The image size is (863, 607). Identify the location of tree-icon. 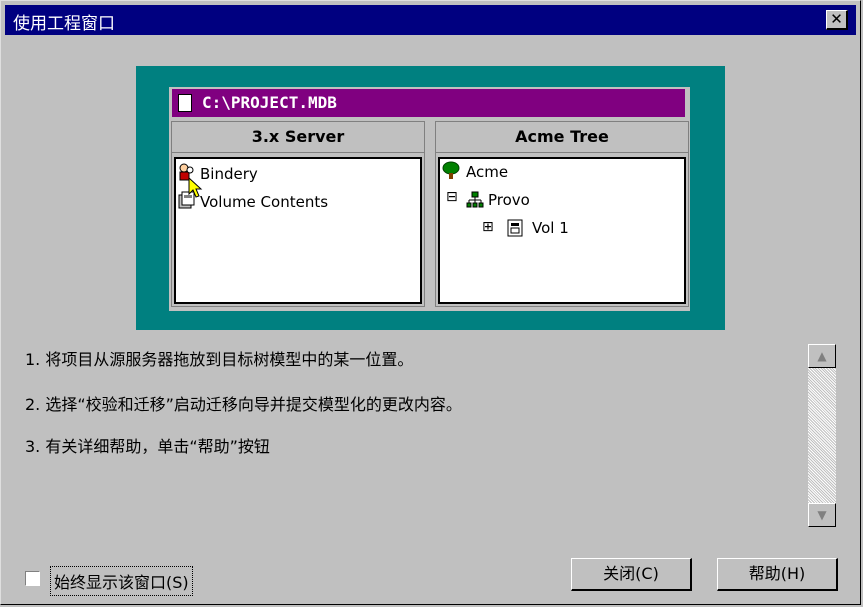
(451, 170).